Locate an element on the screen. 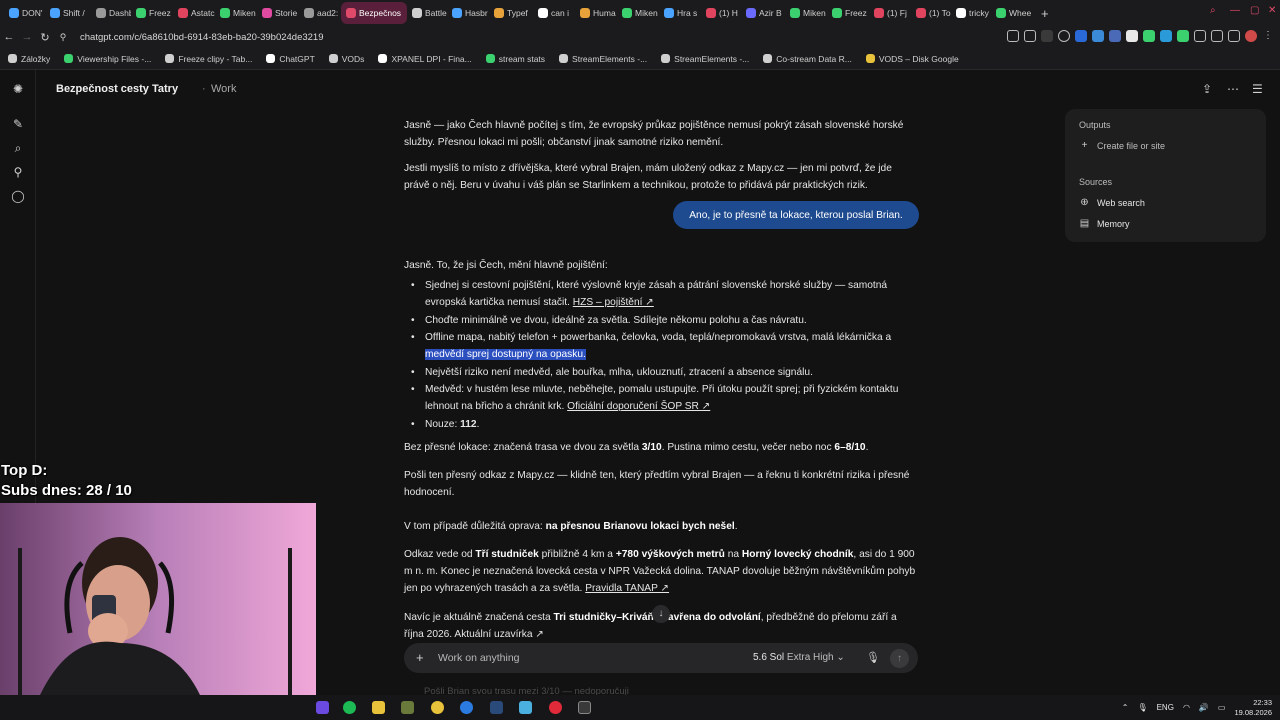 Image resolution: width=1280 pixels, height=720 pixels. tanap-rules-link: Pravidla TANAP ↗ is located at coordinates (627, 588).